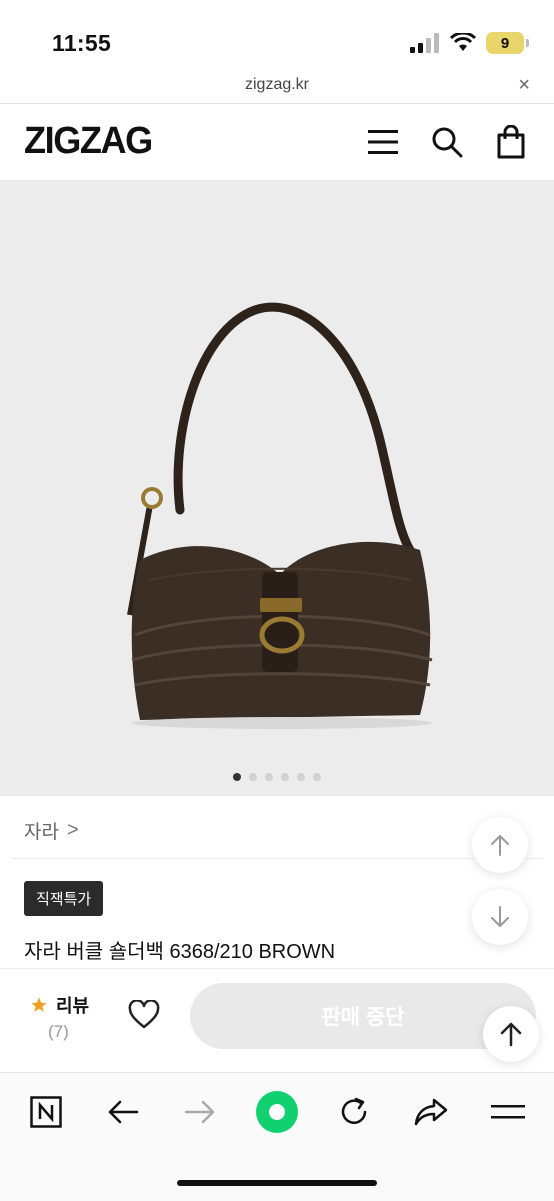 This screenshot has width=554, height=1201. What do you see at coordinates (511, 142) in the screenshot?
I see `shopping-bag-icon` at bounding box center [511, 142].